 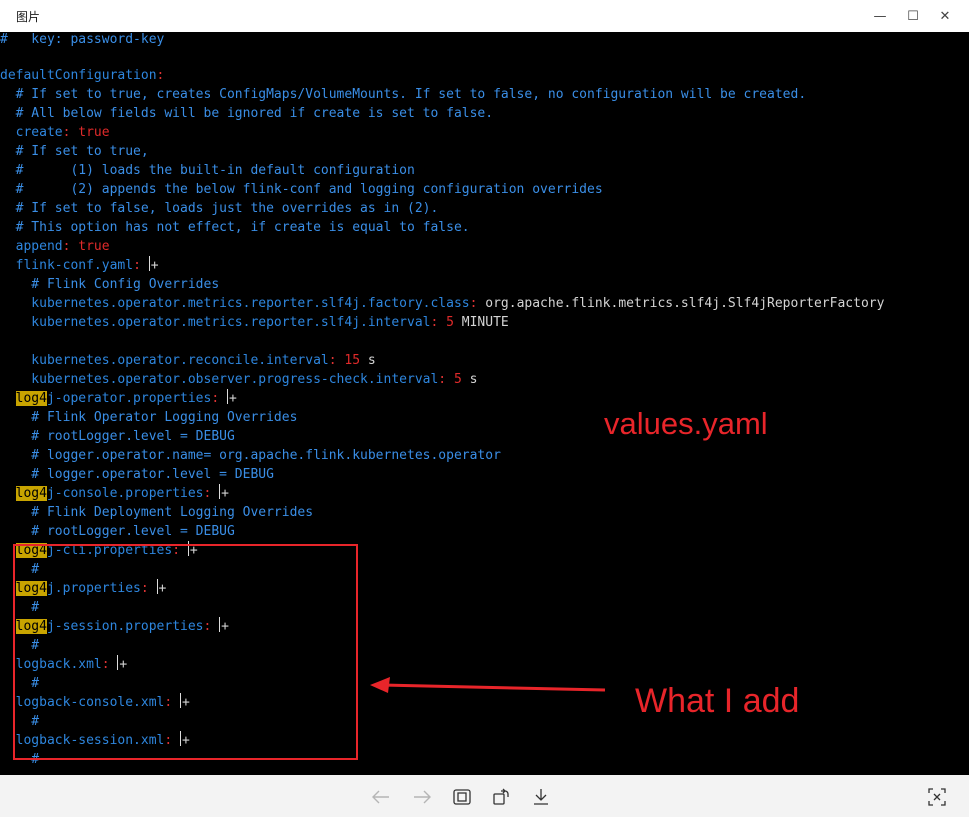 I want to click on maximize-icon: ☐, so click(x=913, y=16).